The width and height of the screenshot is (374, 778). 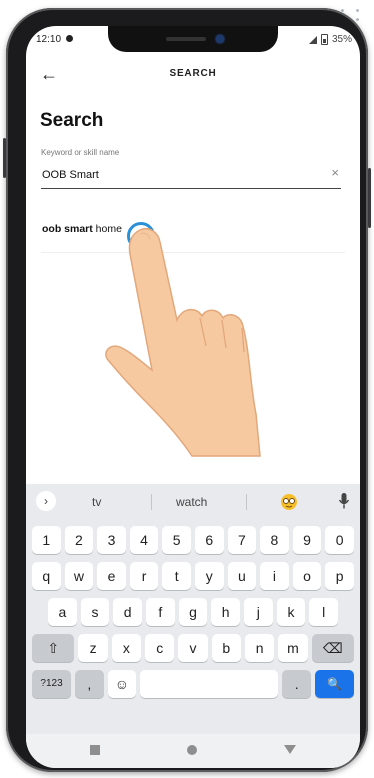 I want to click on nerd-emoji-icon, so click(x=289, y=502).